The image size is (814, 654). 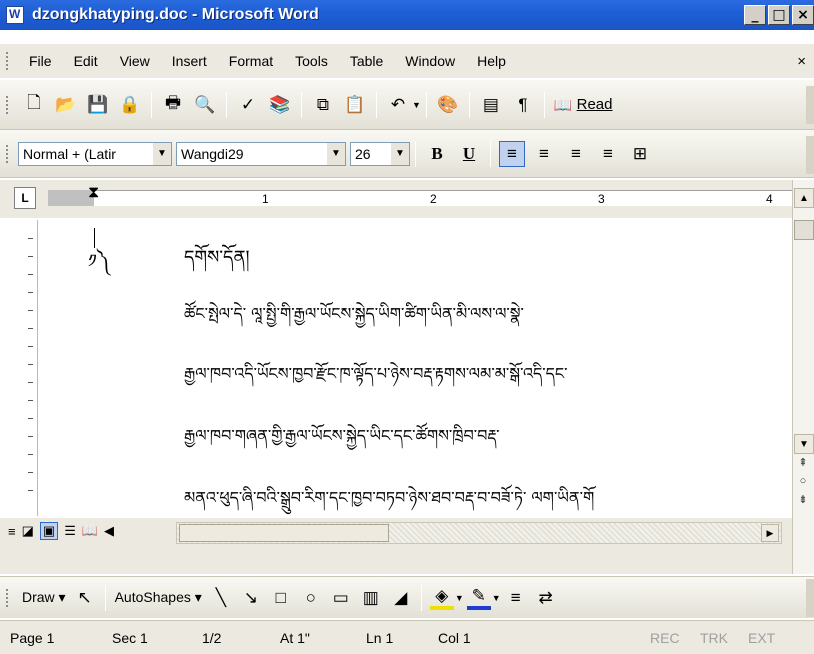 What do you see at coordinates (371, 598) in the screenshot?
I see `wordart-icon: ▥` at bounding box center [371, 598].